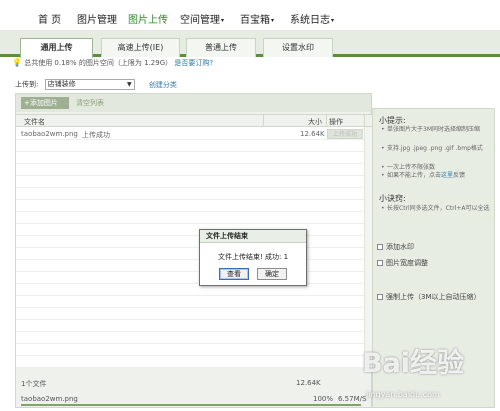  I want to click on col-operation: 操作, so click(336, 122).